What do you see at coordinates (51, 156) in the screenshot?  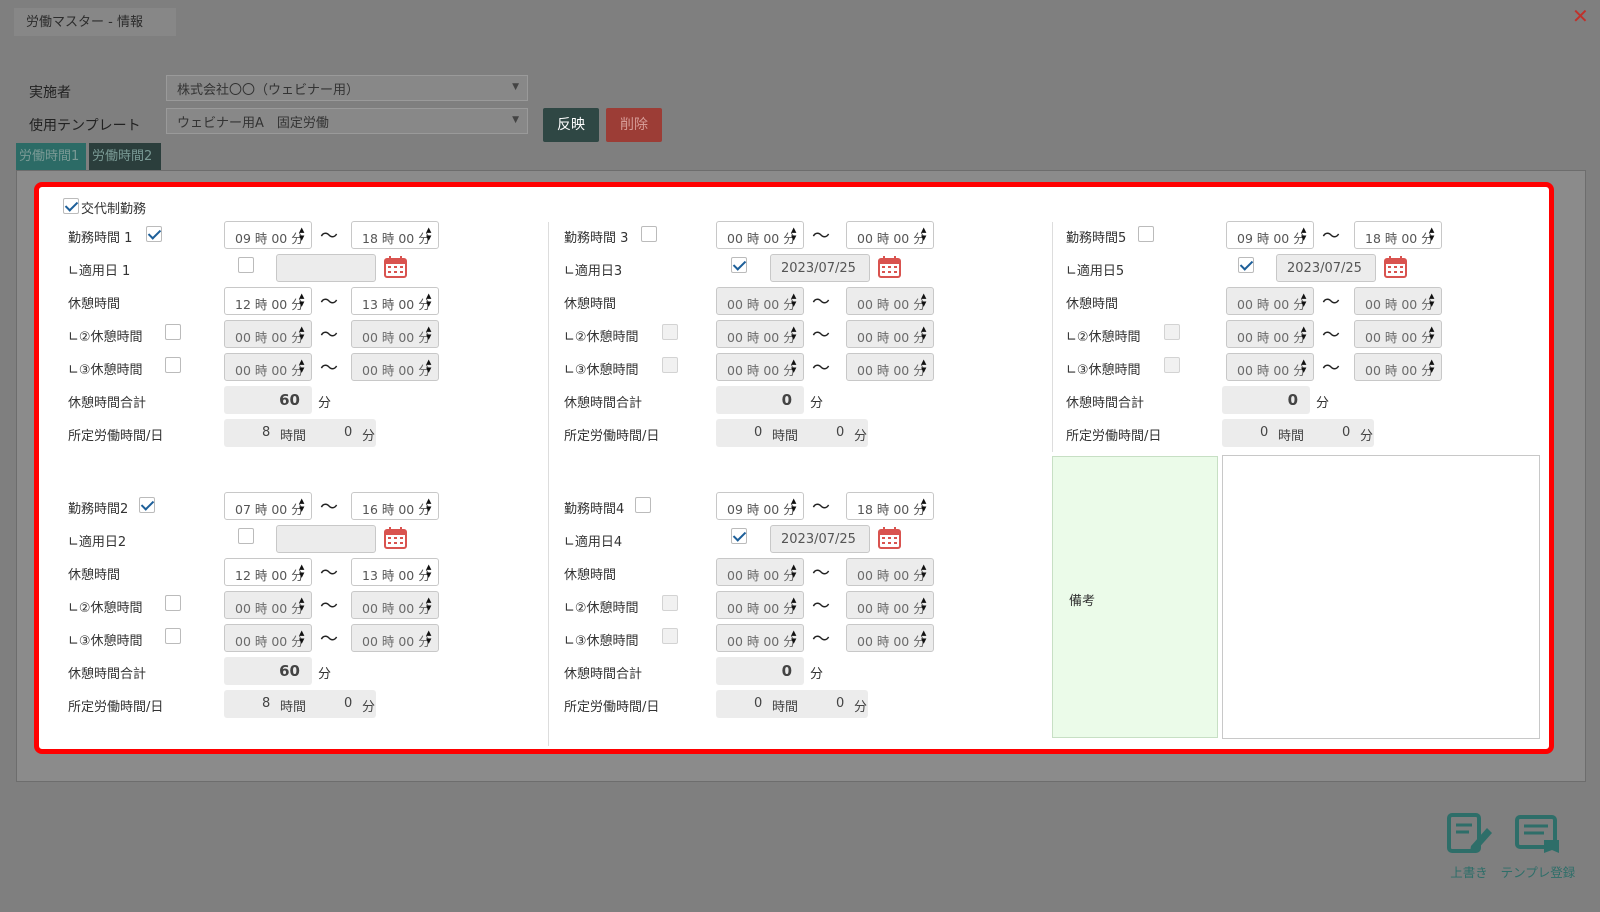 I see `tab-work-hours-1: 労働時間1` at bounding box center [51, 156].